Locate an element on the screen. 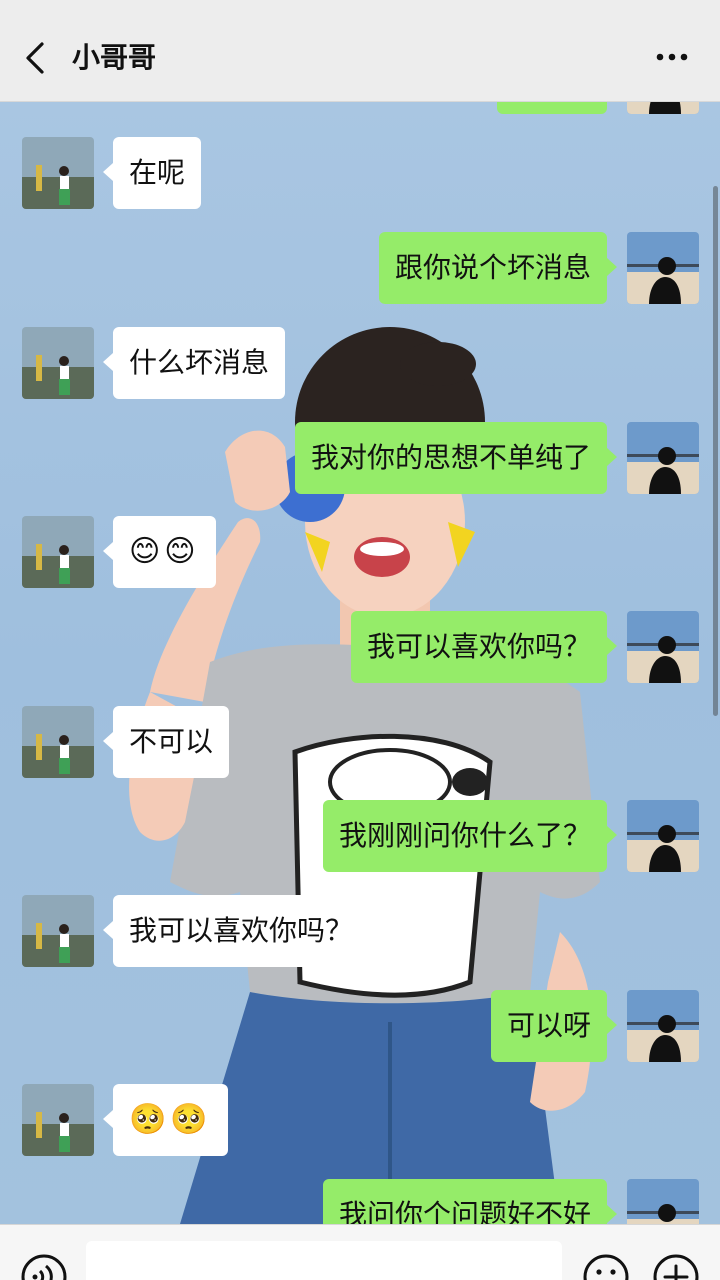 This screenshot has width=720, height=1280. received-bubble: 什么坏消息 is located at coordinates (194, 363).